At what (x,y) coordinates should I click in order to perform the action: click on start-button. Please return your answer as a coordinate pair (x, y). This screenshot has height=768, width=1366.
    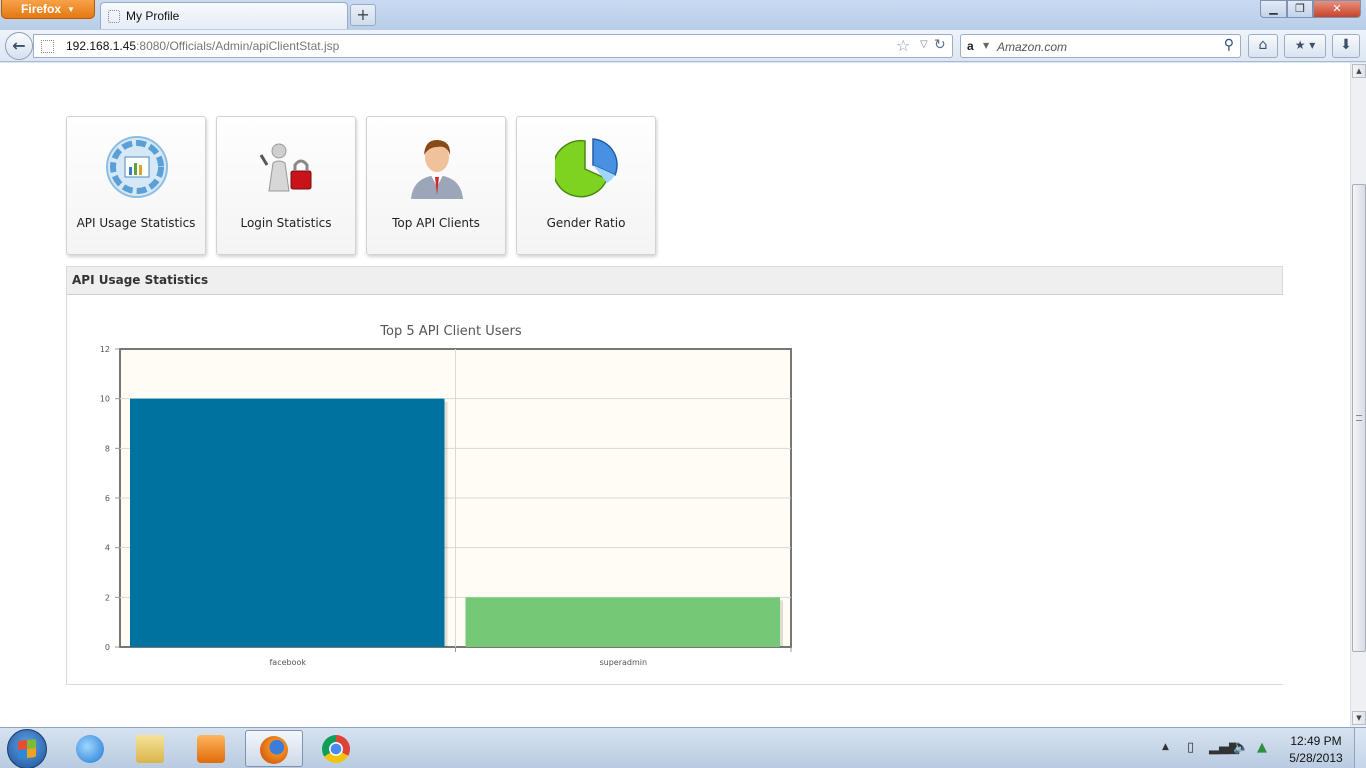
    Looking at the image, I should click on (27, 748).